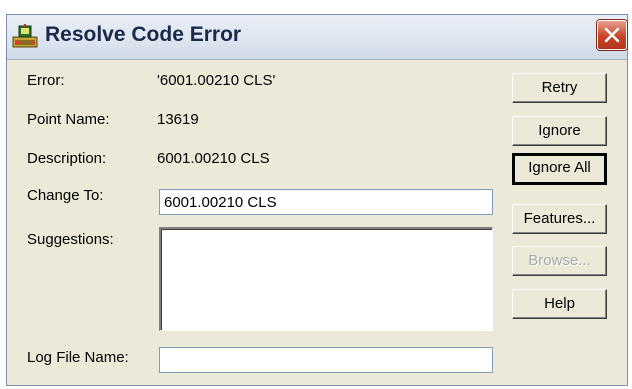 The width and height of the screenshot is (632, 389). Describe the element at coordinates (25, 36) in the screenshot. I see `app-icon` at that location.